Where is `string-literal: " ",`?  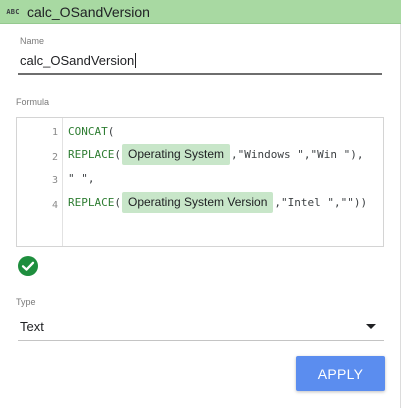
string-literal: " ", is located at coordinates (81, 178).